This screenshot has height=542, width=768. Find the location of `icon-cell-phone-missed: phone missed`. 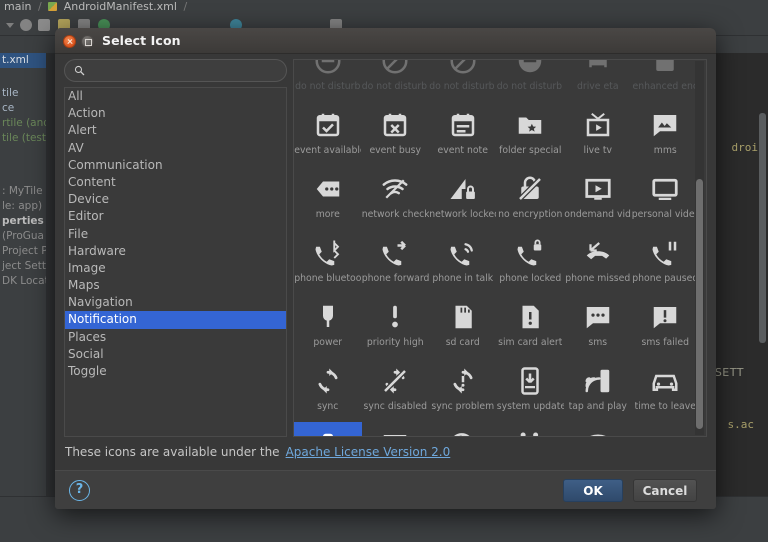

icon-cell-phone-missed: phone missed is located at coordinates (598, 262).